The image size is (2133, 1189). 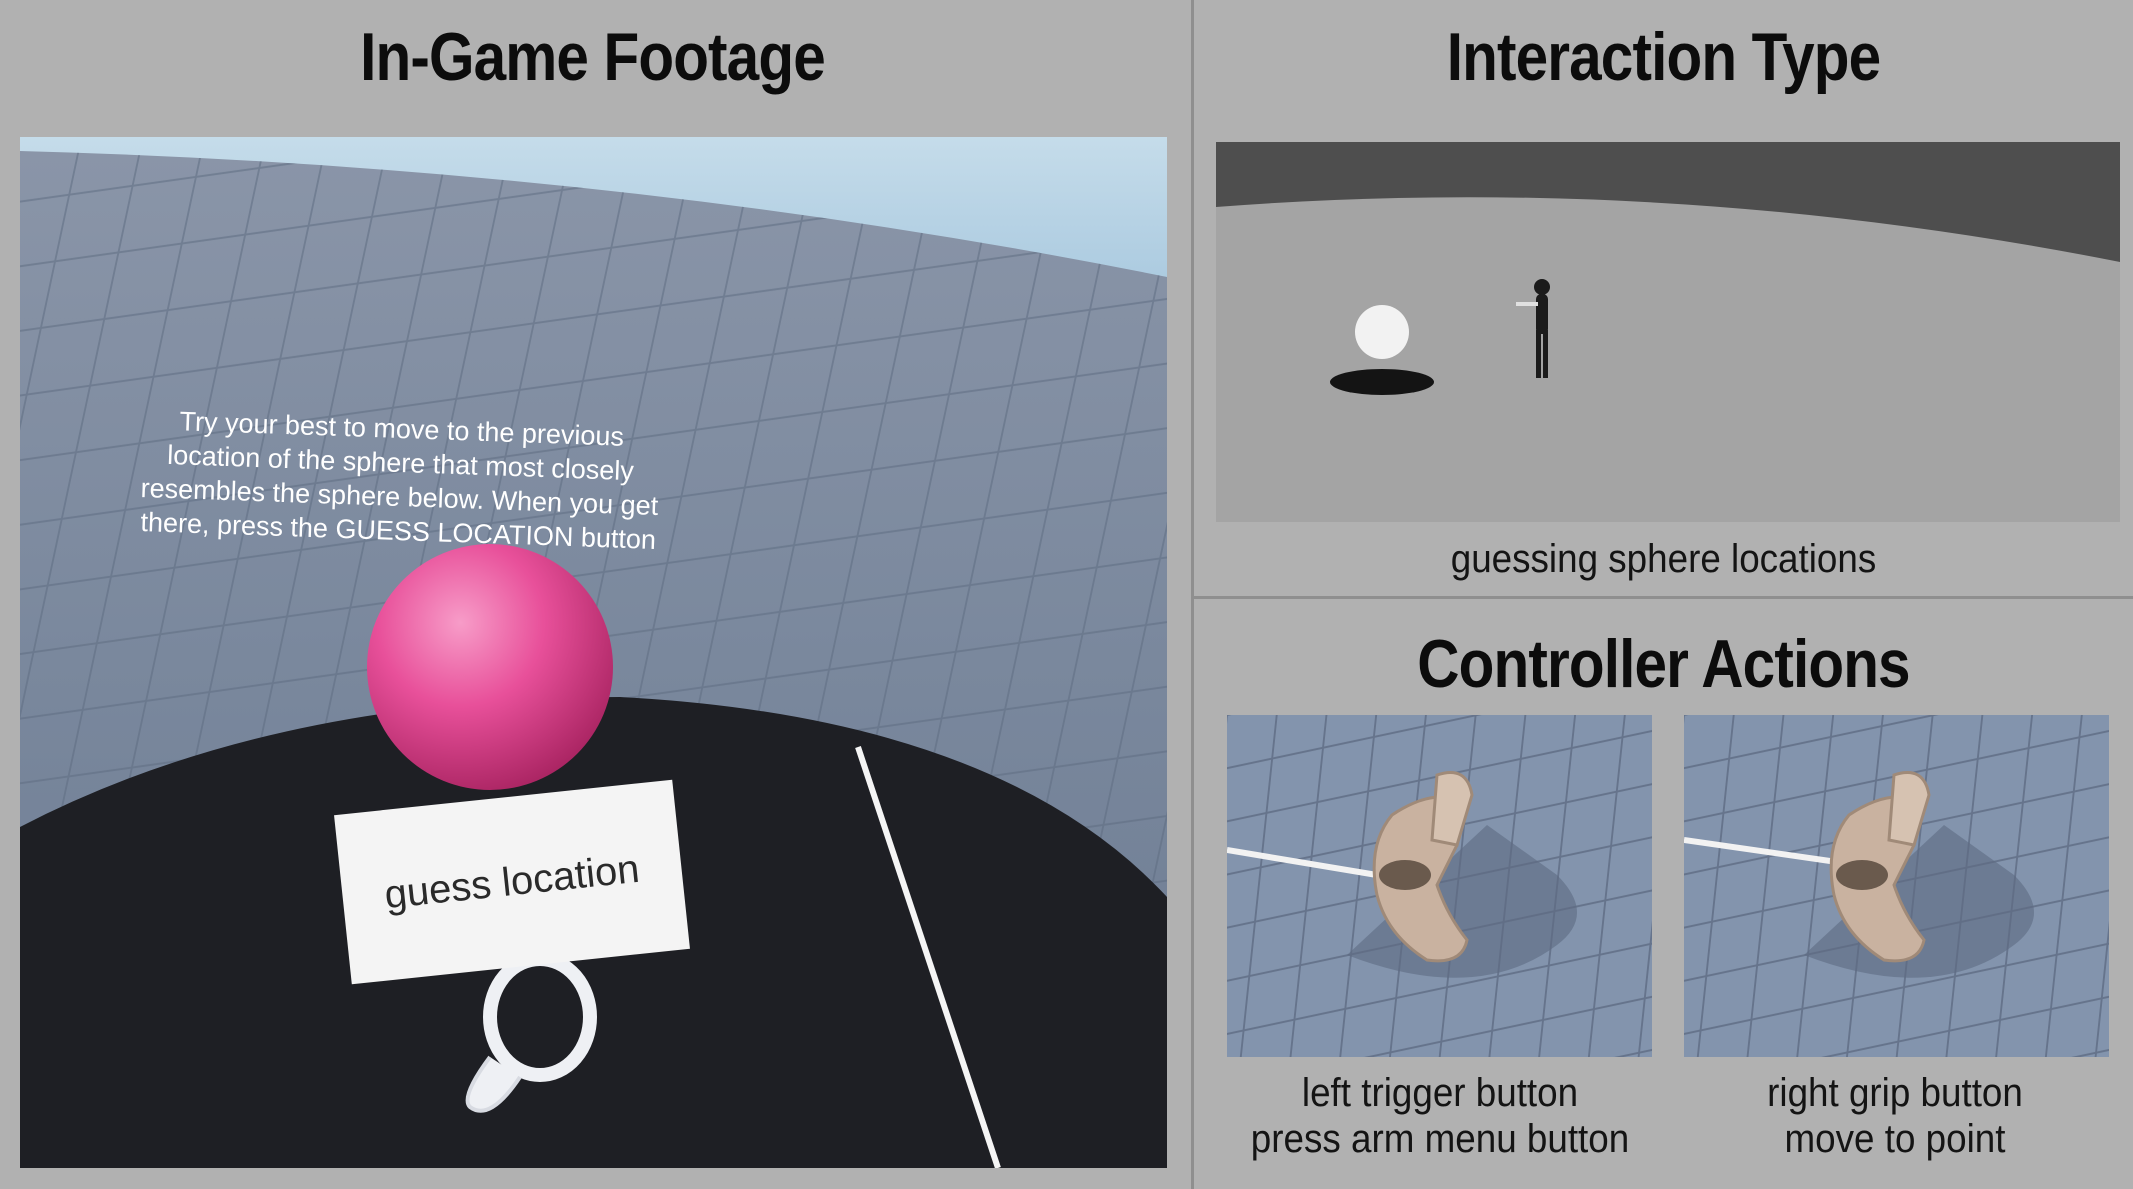 I want to click on horizontal-divider, so click(x=1663, y=597).